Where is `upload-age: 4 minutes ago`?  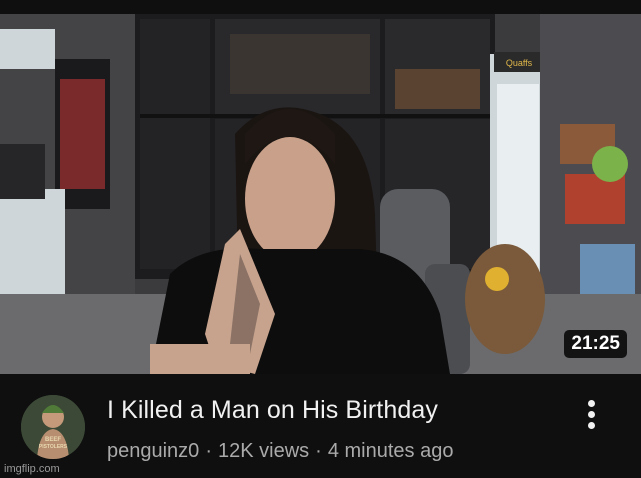
upload-age: 4 minutes ago is located at coordinates (390, 451).